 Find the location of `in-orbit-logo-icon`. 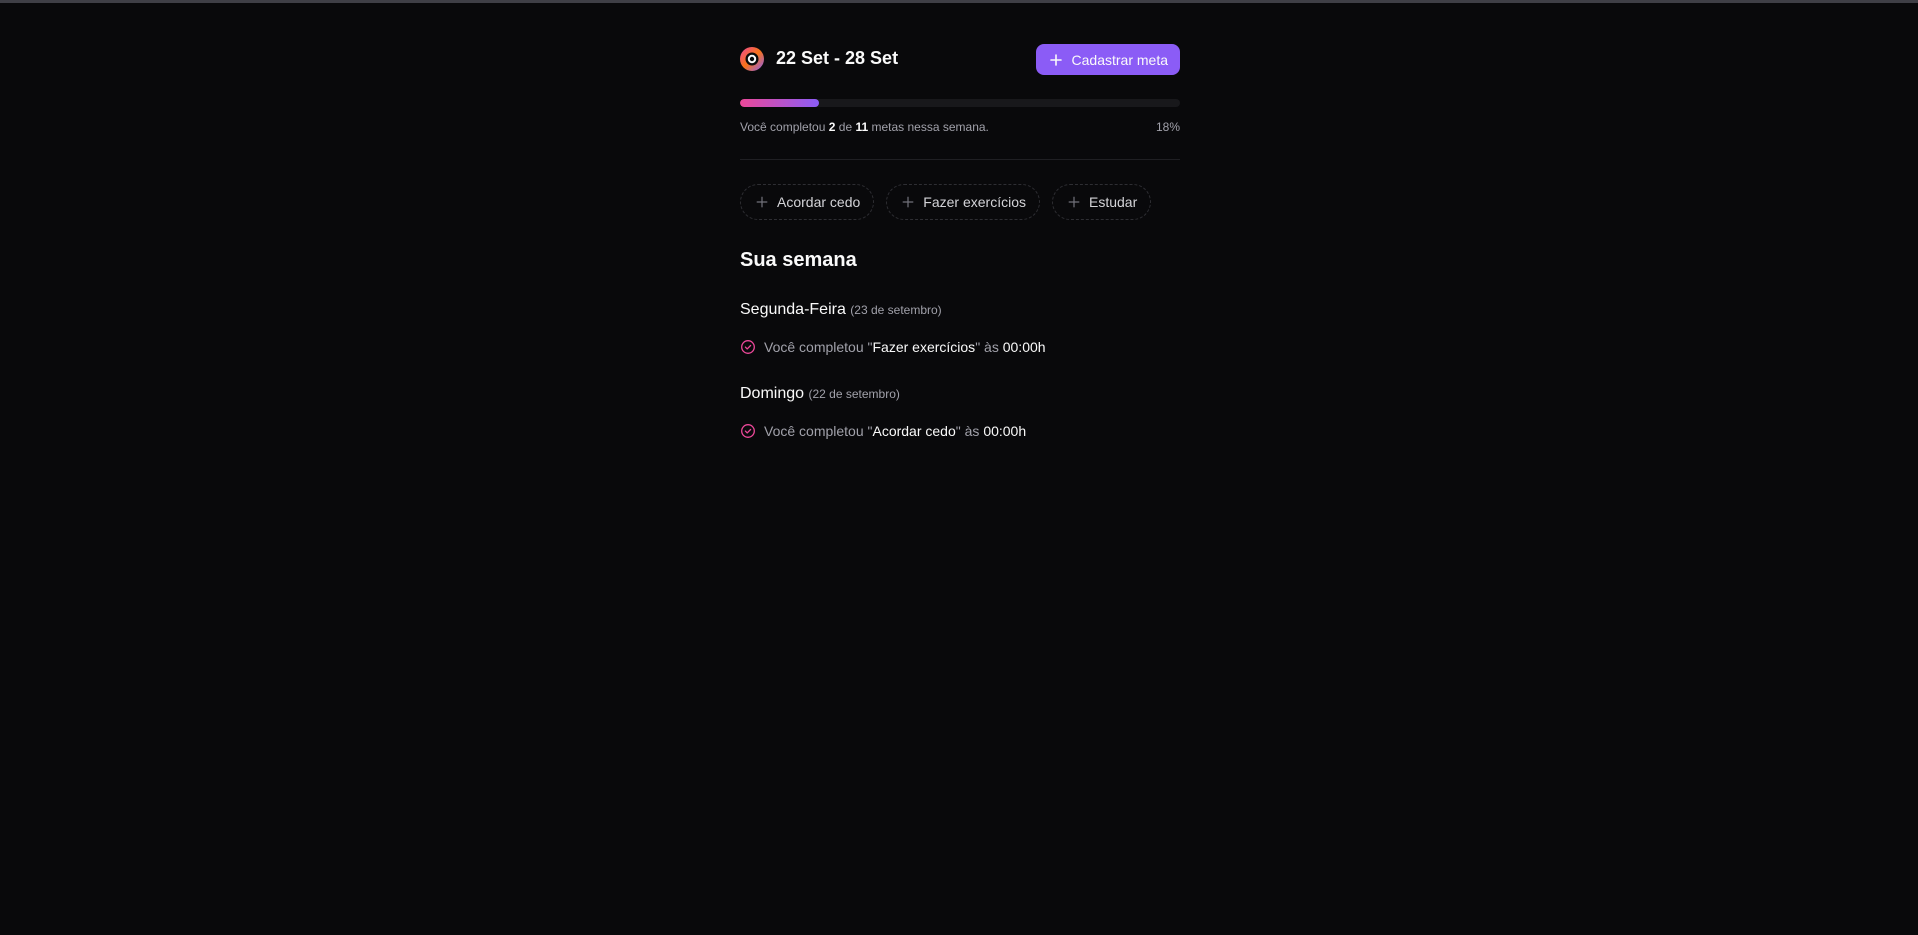

in-orbit-logo-icon is located at coordinates (752, 59).